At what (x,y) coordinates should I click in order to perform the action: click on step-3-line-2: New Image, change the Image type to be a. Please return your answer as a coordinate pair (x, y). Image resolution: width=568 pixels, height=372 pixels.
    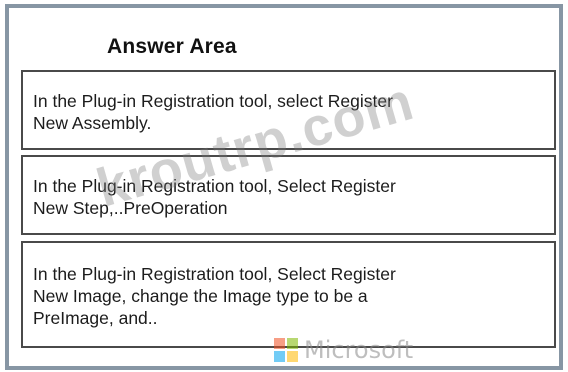
    Looking at the image, I should click on (200, 296).